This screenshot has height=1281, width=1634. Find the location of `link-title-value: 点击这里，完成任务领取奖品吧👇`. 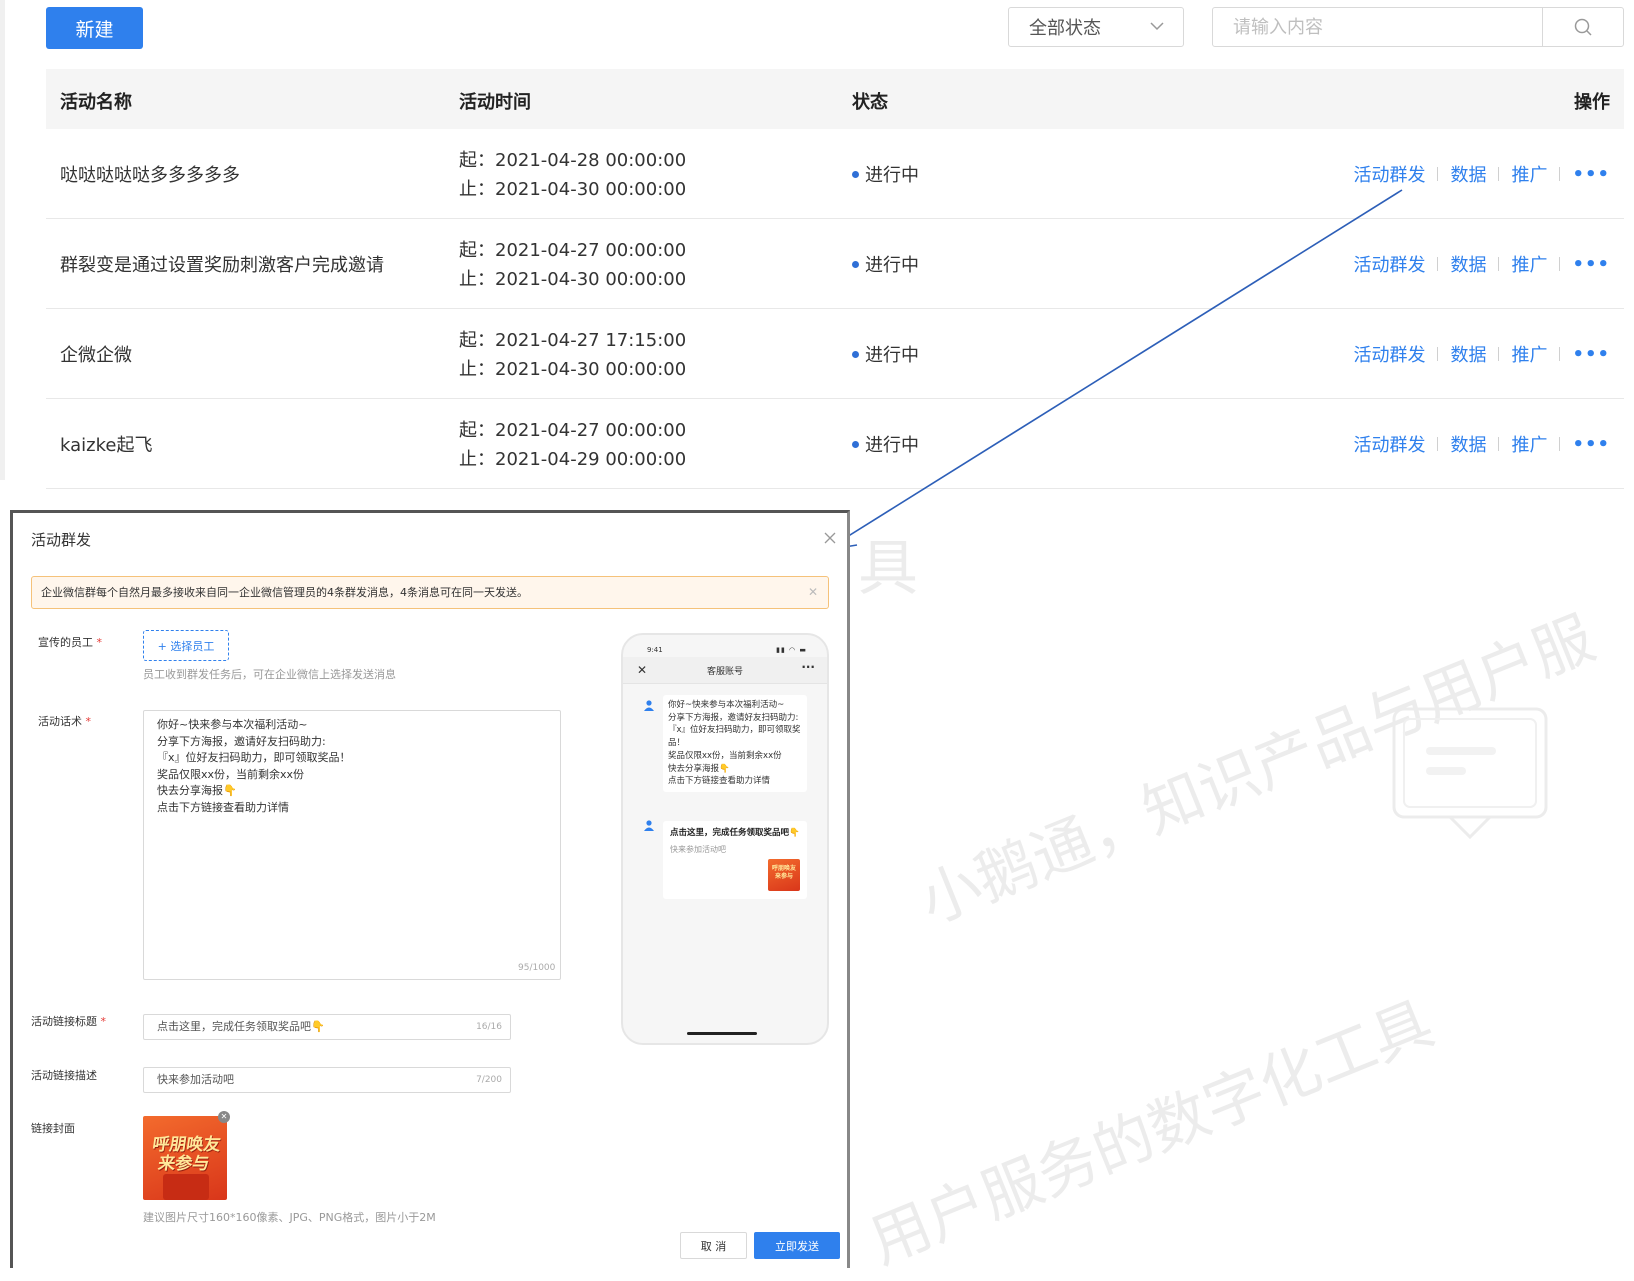

link-title-value: 点击这里，完成任务领取奖品吧👇 is located at coordinates (241, 1026).